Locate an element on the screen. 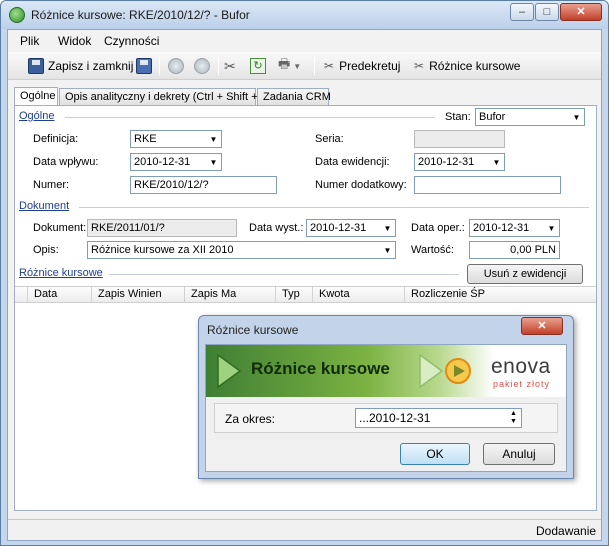 The image size is (609, 546). data-oper-field: 2010-12-31 ▼ is located at coordinates (514, 228).